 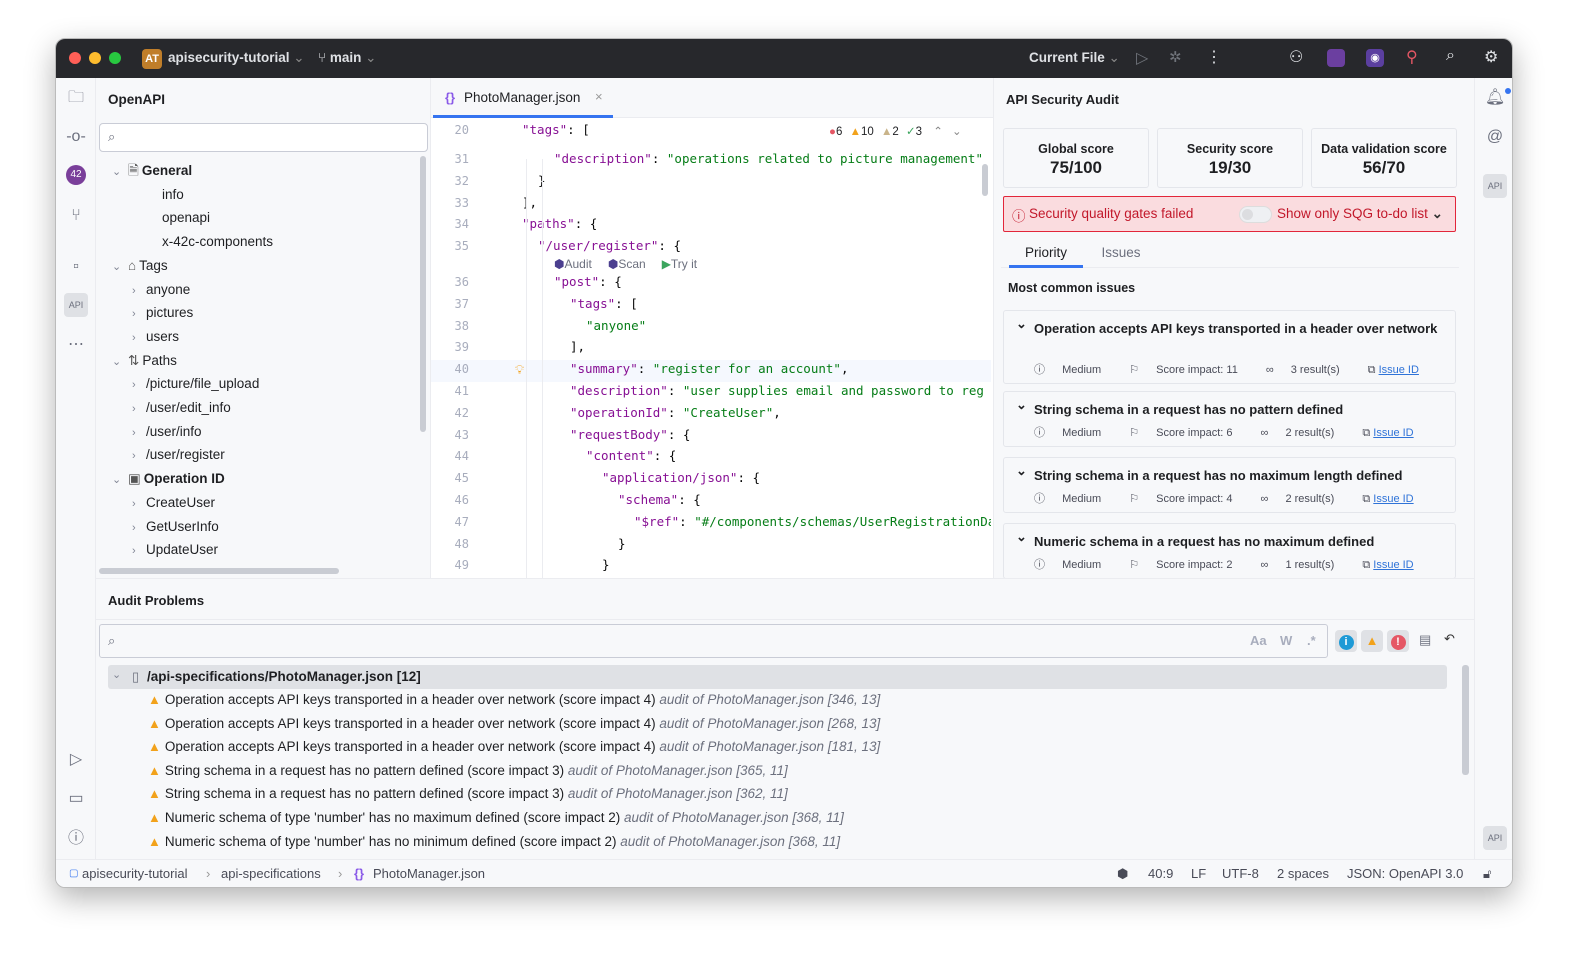 What do you see at coordinates (76, 98) in the screenshot?
I see `folder-icon: 🗀` at bounding box center [76, 98].